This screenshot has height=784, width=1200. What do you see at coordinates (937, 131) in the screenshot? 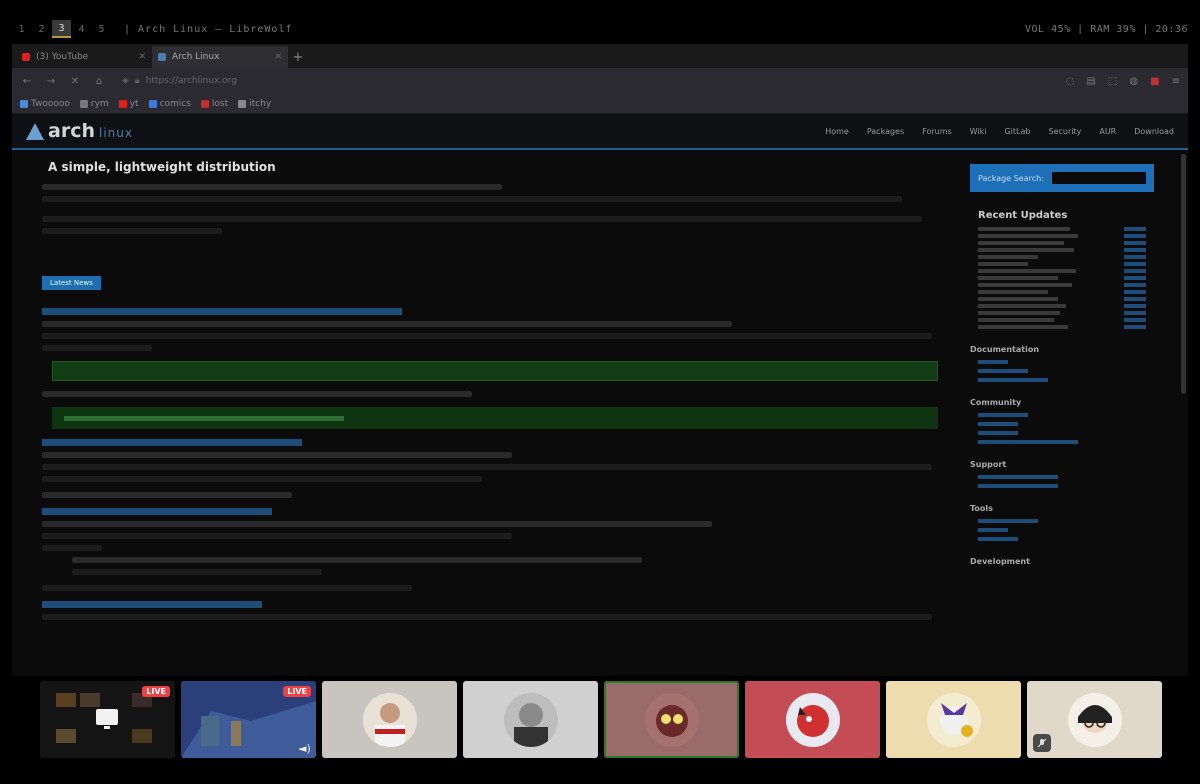
I see `nav-forums: Forums` at bounding box center [937, 131].